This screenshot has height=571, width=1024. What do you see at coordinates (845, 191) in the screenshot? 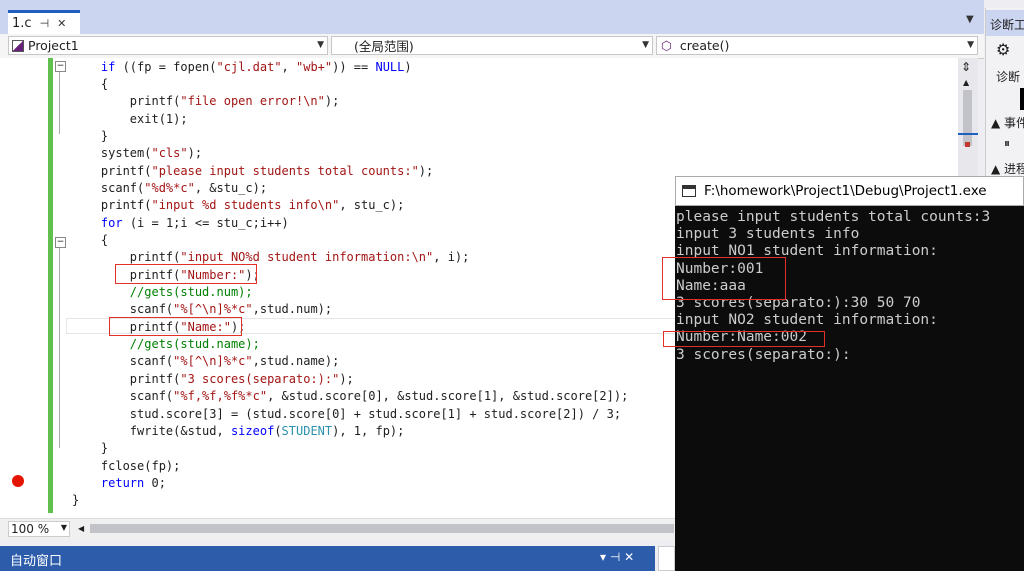
I see `console-title: F:\homework\Project1\Debug\Project1.exe` at bounding box center [845, 191].